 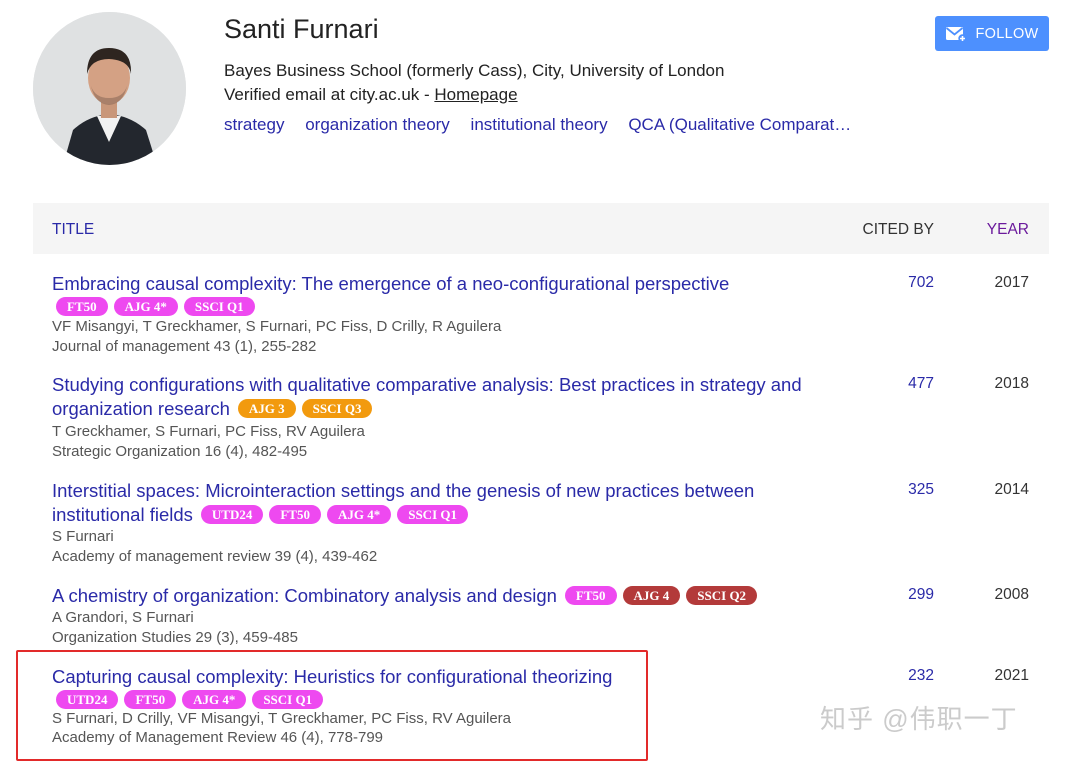 What do you see at coordinates (921, 490) in the screenshot?
I see `cited-by-count-link: 325` at bounding box center [921, 490].